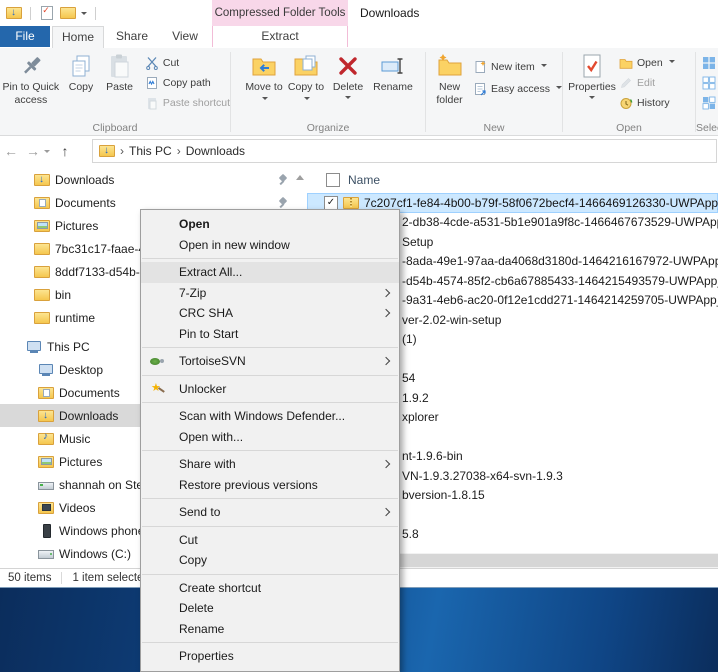 This screenshot has height=672, width=718. I want to click on menu-item-7-zip: 7-Zip, so click(270, 293).